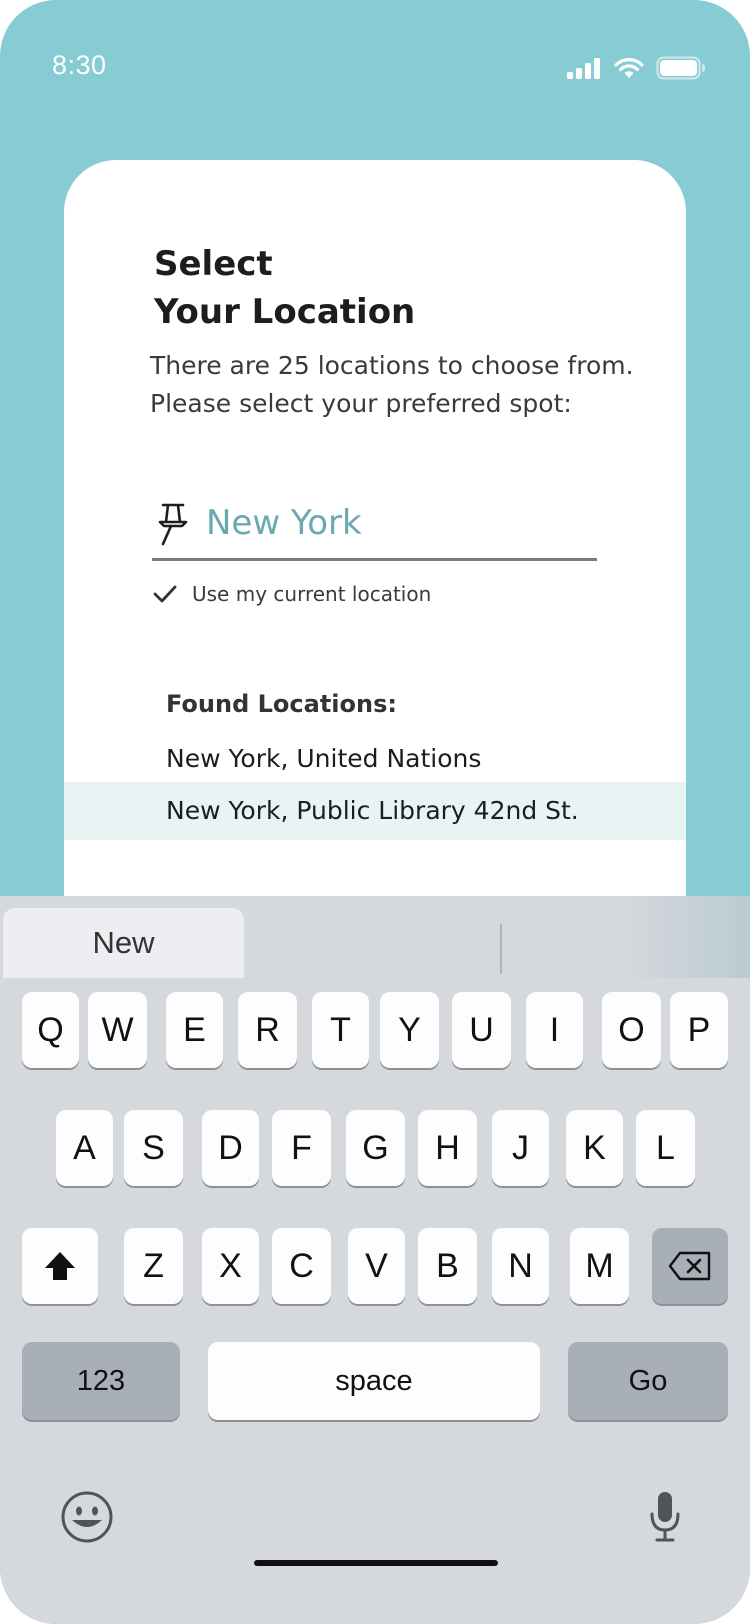  What do you see at coordinates (87, 1517) in the screenshot?
I see `emoji-icon` at bounding box center [87, 1517].